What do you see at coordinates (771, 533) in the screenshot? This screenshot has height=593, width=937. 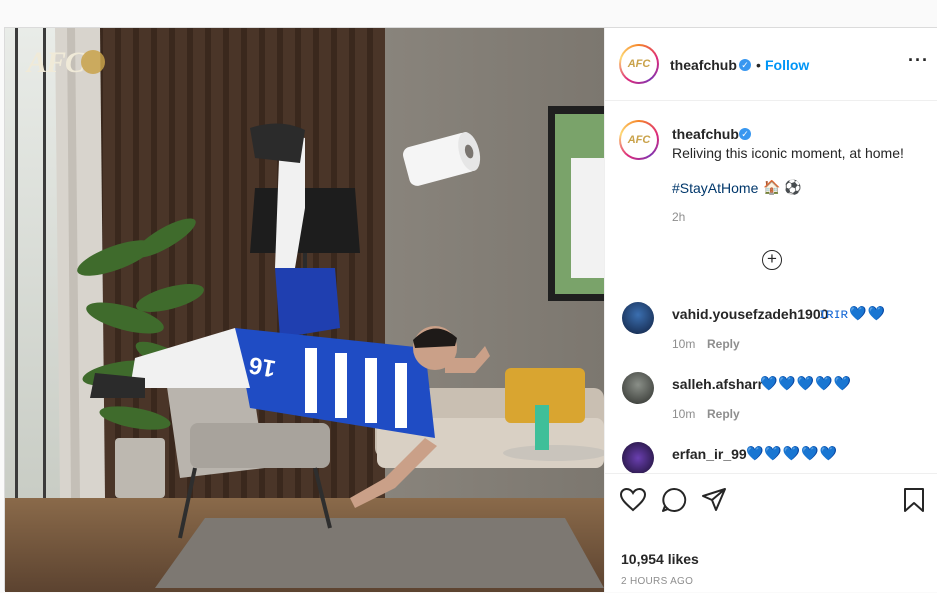 I see `post-actions: 10,954 likes 2 HOURS AGO` at bounding box center [771, 533].